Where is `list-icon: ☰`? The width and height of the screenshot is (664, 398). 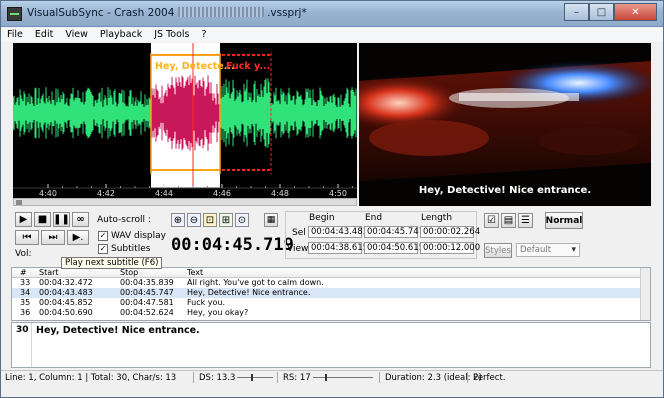 list-icon: ☰ is located at coordinates (525, 220).